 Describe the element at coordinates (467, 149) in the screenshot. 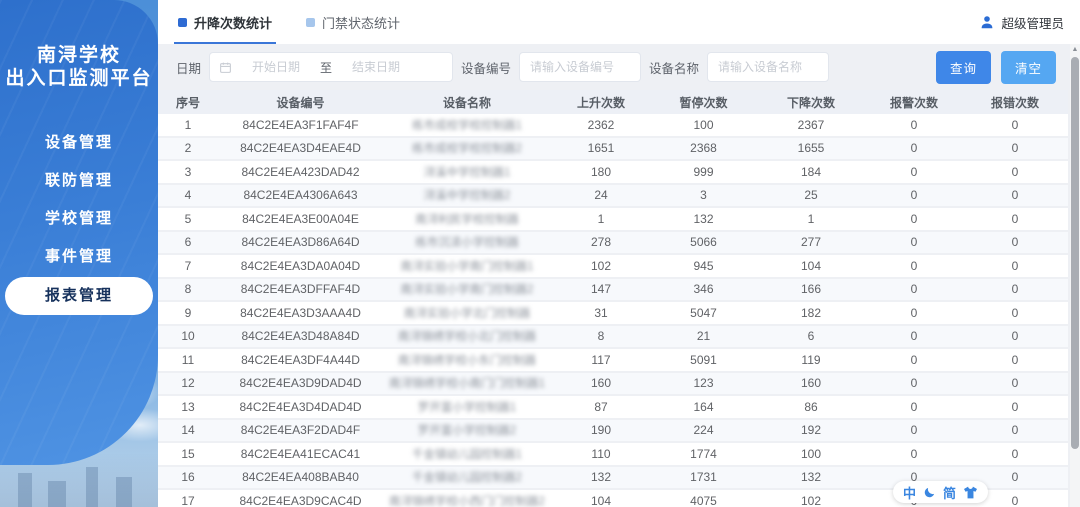

I see `cell-device-name: 练市成校学校控制器2` at that location.